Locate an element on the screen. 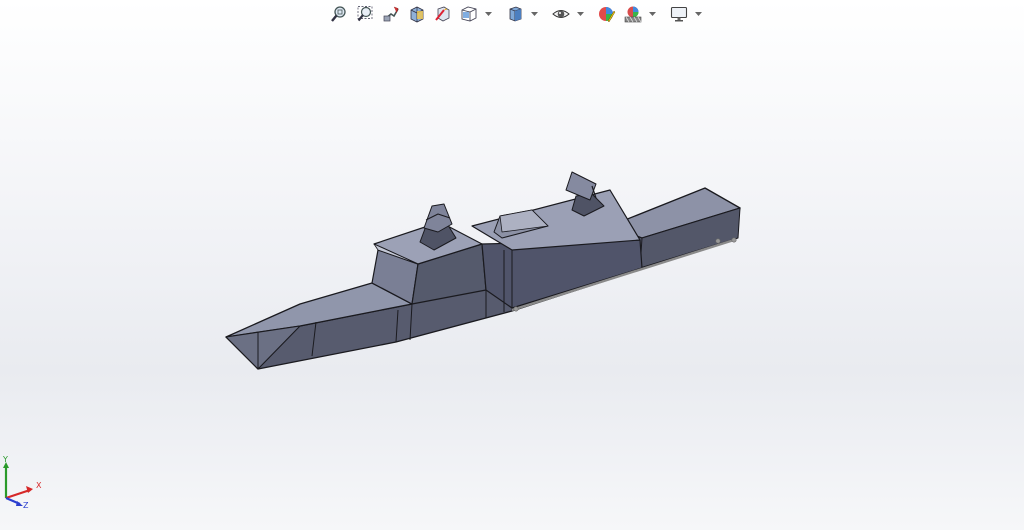  aft-superstructure-top is located at coordinates (556, 220).